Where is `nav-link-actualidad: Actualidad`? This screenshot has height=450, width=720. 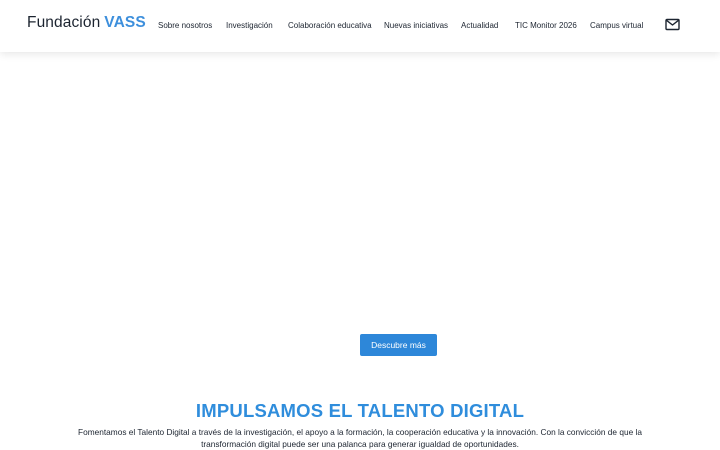
nav-link-actualidad: Actualidad is located at coordinates (479, 25).